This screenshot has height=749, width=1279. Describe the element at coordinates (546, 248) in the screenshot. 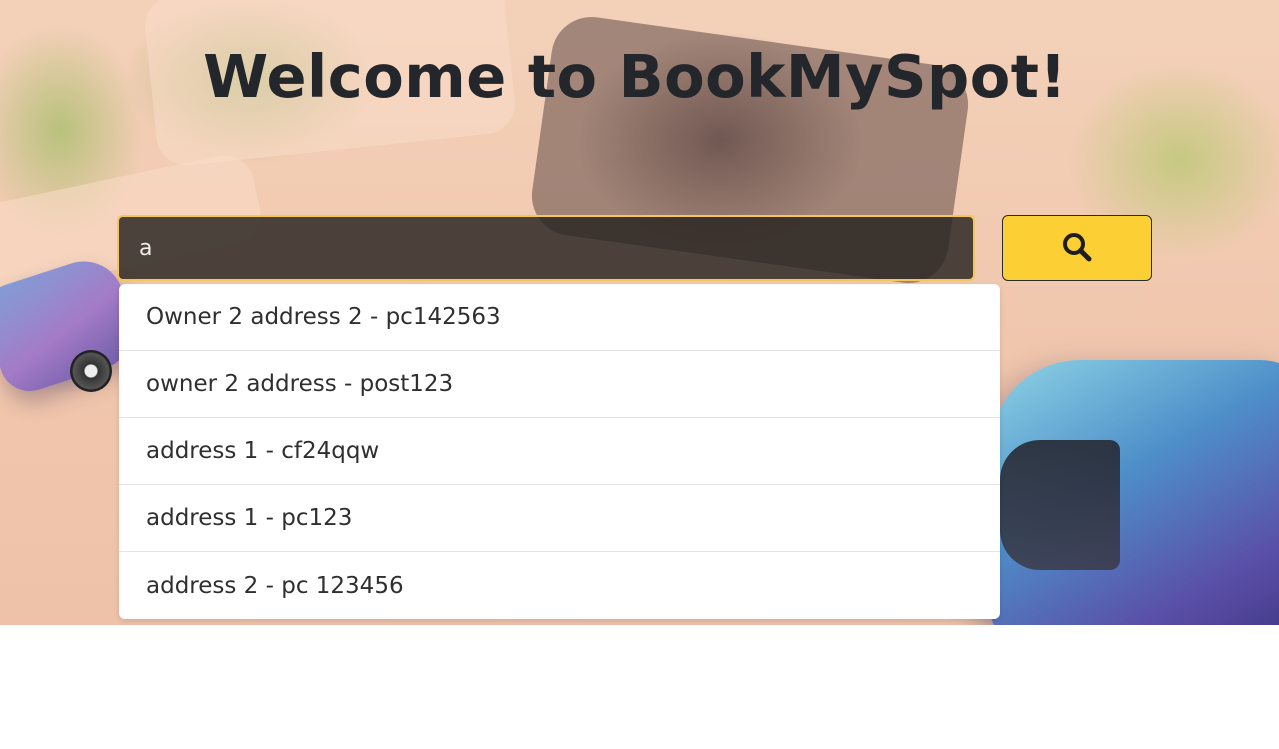

I see `search-input` at that location.